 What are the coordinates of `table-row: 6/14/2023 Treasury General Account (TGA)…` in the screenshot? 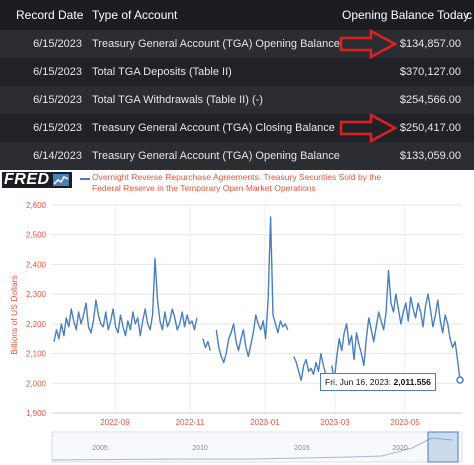 It's located at (237, 156).